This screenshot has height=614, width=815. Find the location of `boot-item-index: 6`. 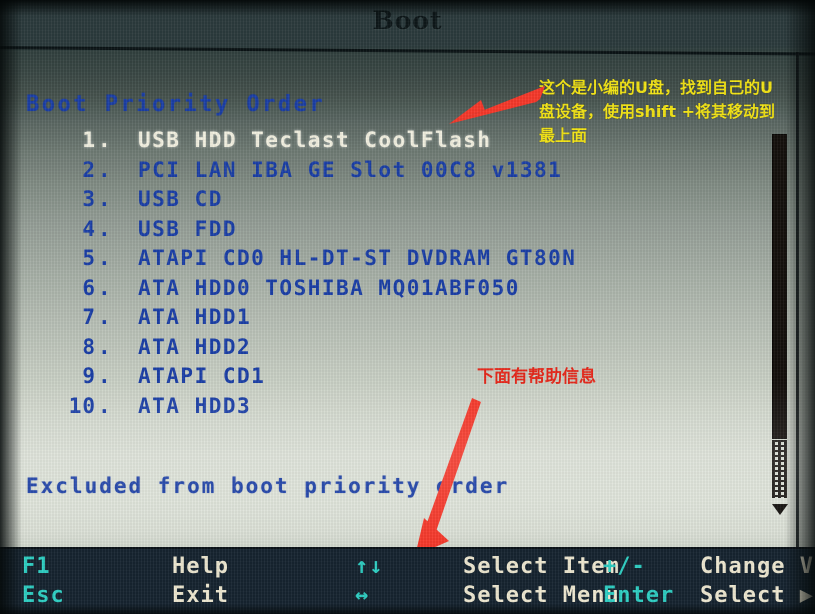

boot-item-index: 6 is located at coordinates (89, 287).